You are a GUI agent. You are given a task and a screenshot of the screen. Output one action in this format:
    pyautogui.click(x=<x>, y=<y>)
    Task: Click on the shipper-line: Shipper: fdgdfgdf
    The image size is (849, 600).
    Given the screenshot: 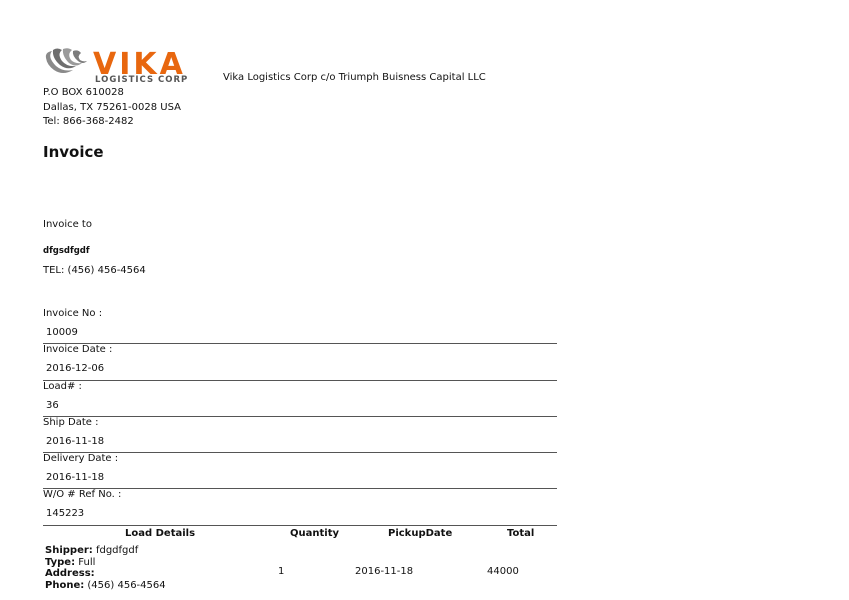 What is the action you would take?
    pyautogui.click(x=105, y=551)
    